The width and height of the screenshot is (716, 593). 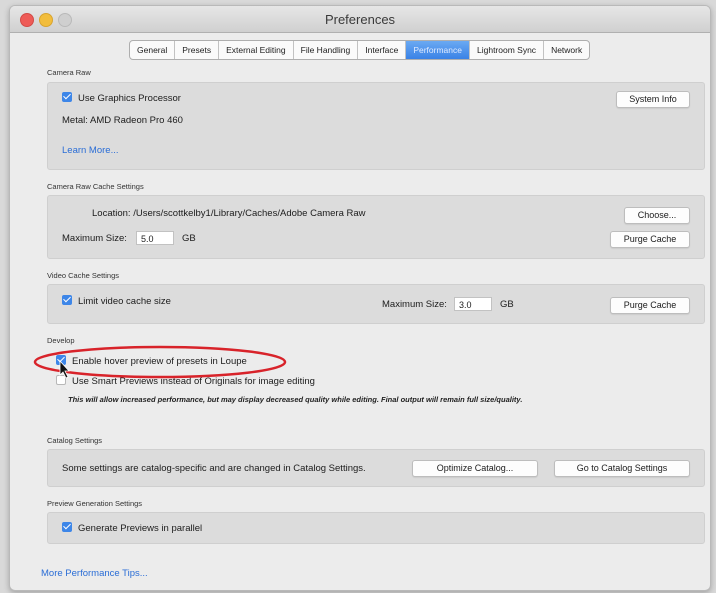 I want to click on highlight-annotation, so click(x=160, y=362).